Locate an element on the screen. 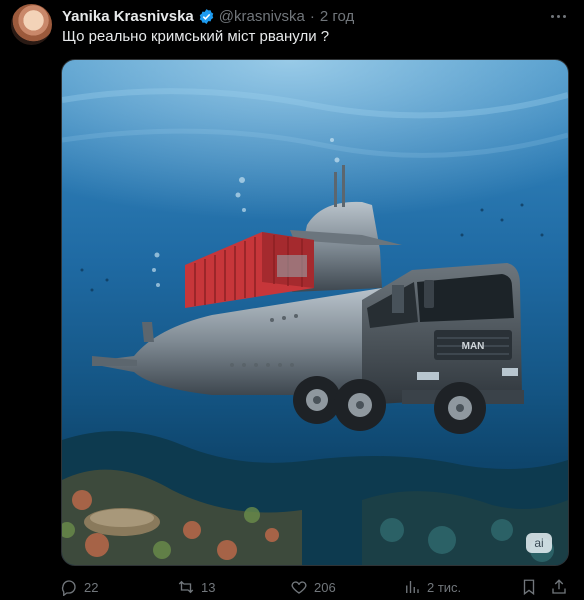 This screenshot has width=584, height=600. action-bar: 22 13 206 2 тис. is located at coordinates (315, 587).